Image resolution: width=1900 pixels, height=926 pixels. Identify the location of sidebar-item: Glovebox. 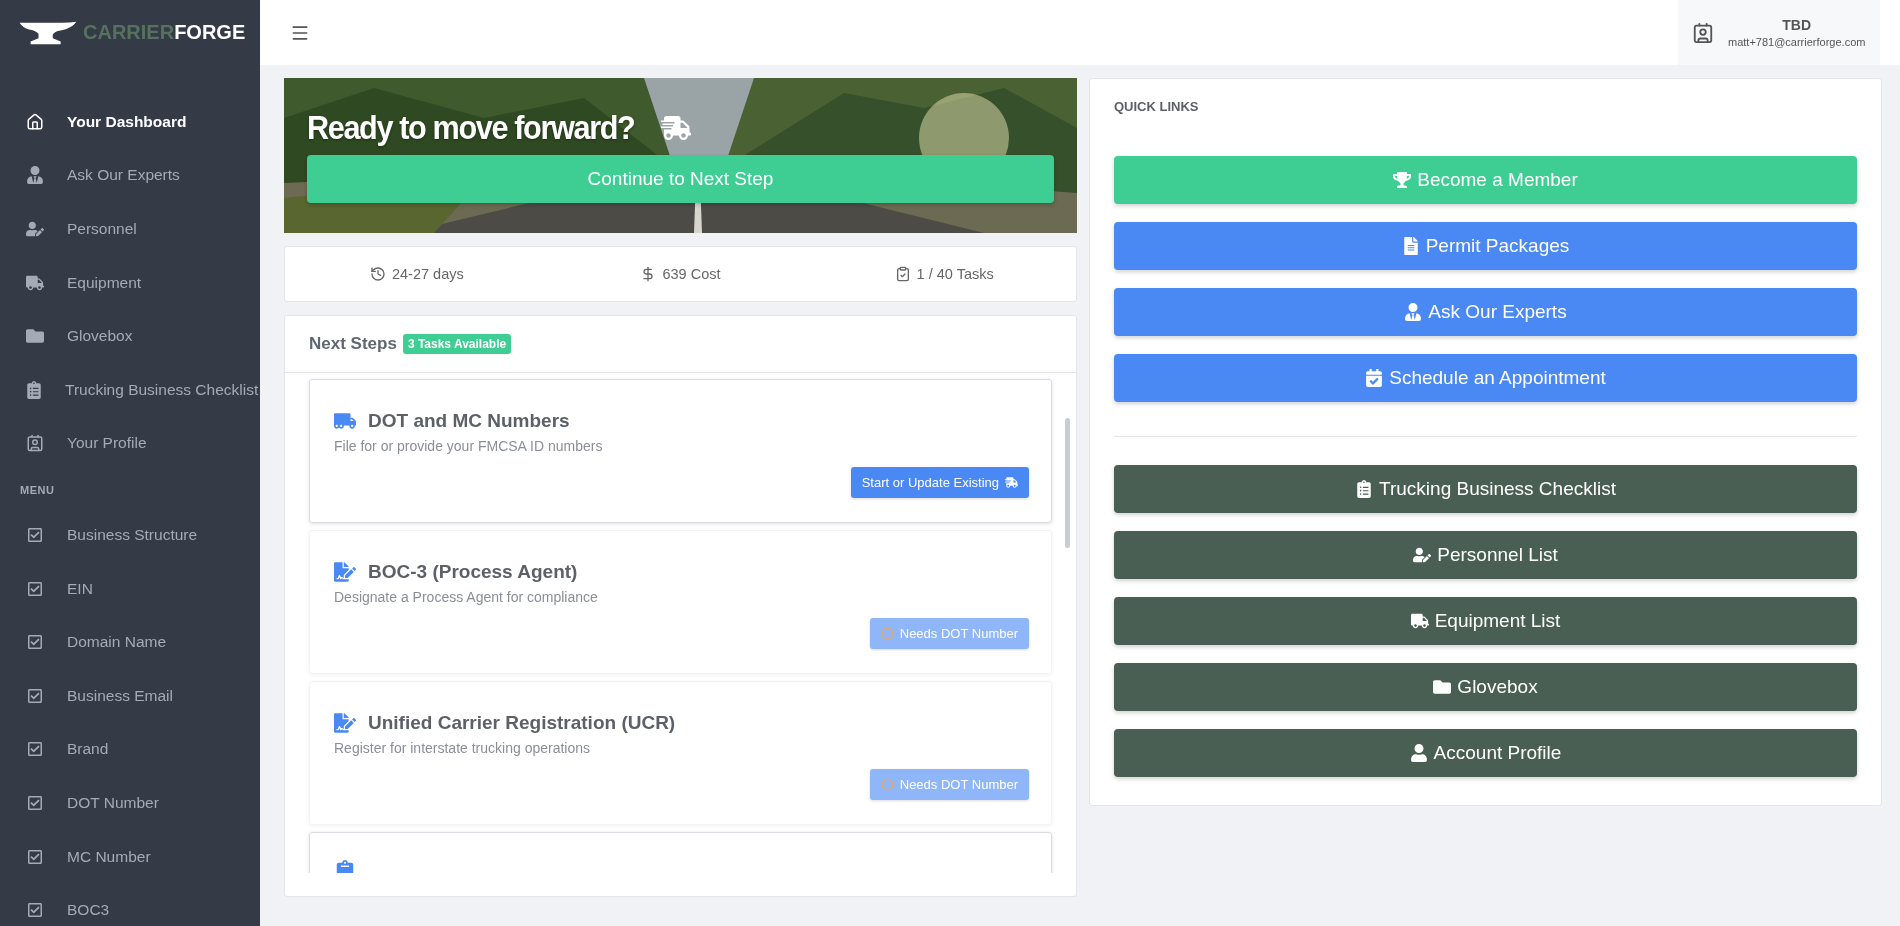
(130, 336).